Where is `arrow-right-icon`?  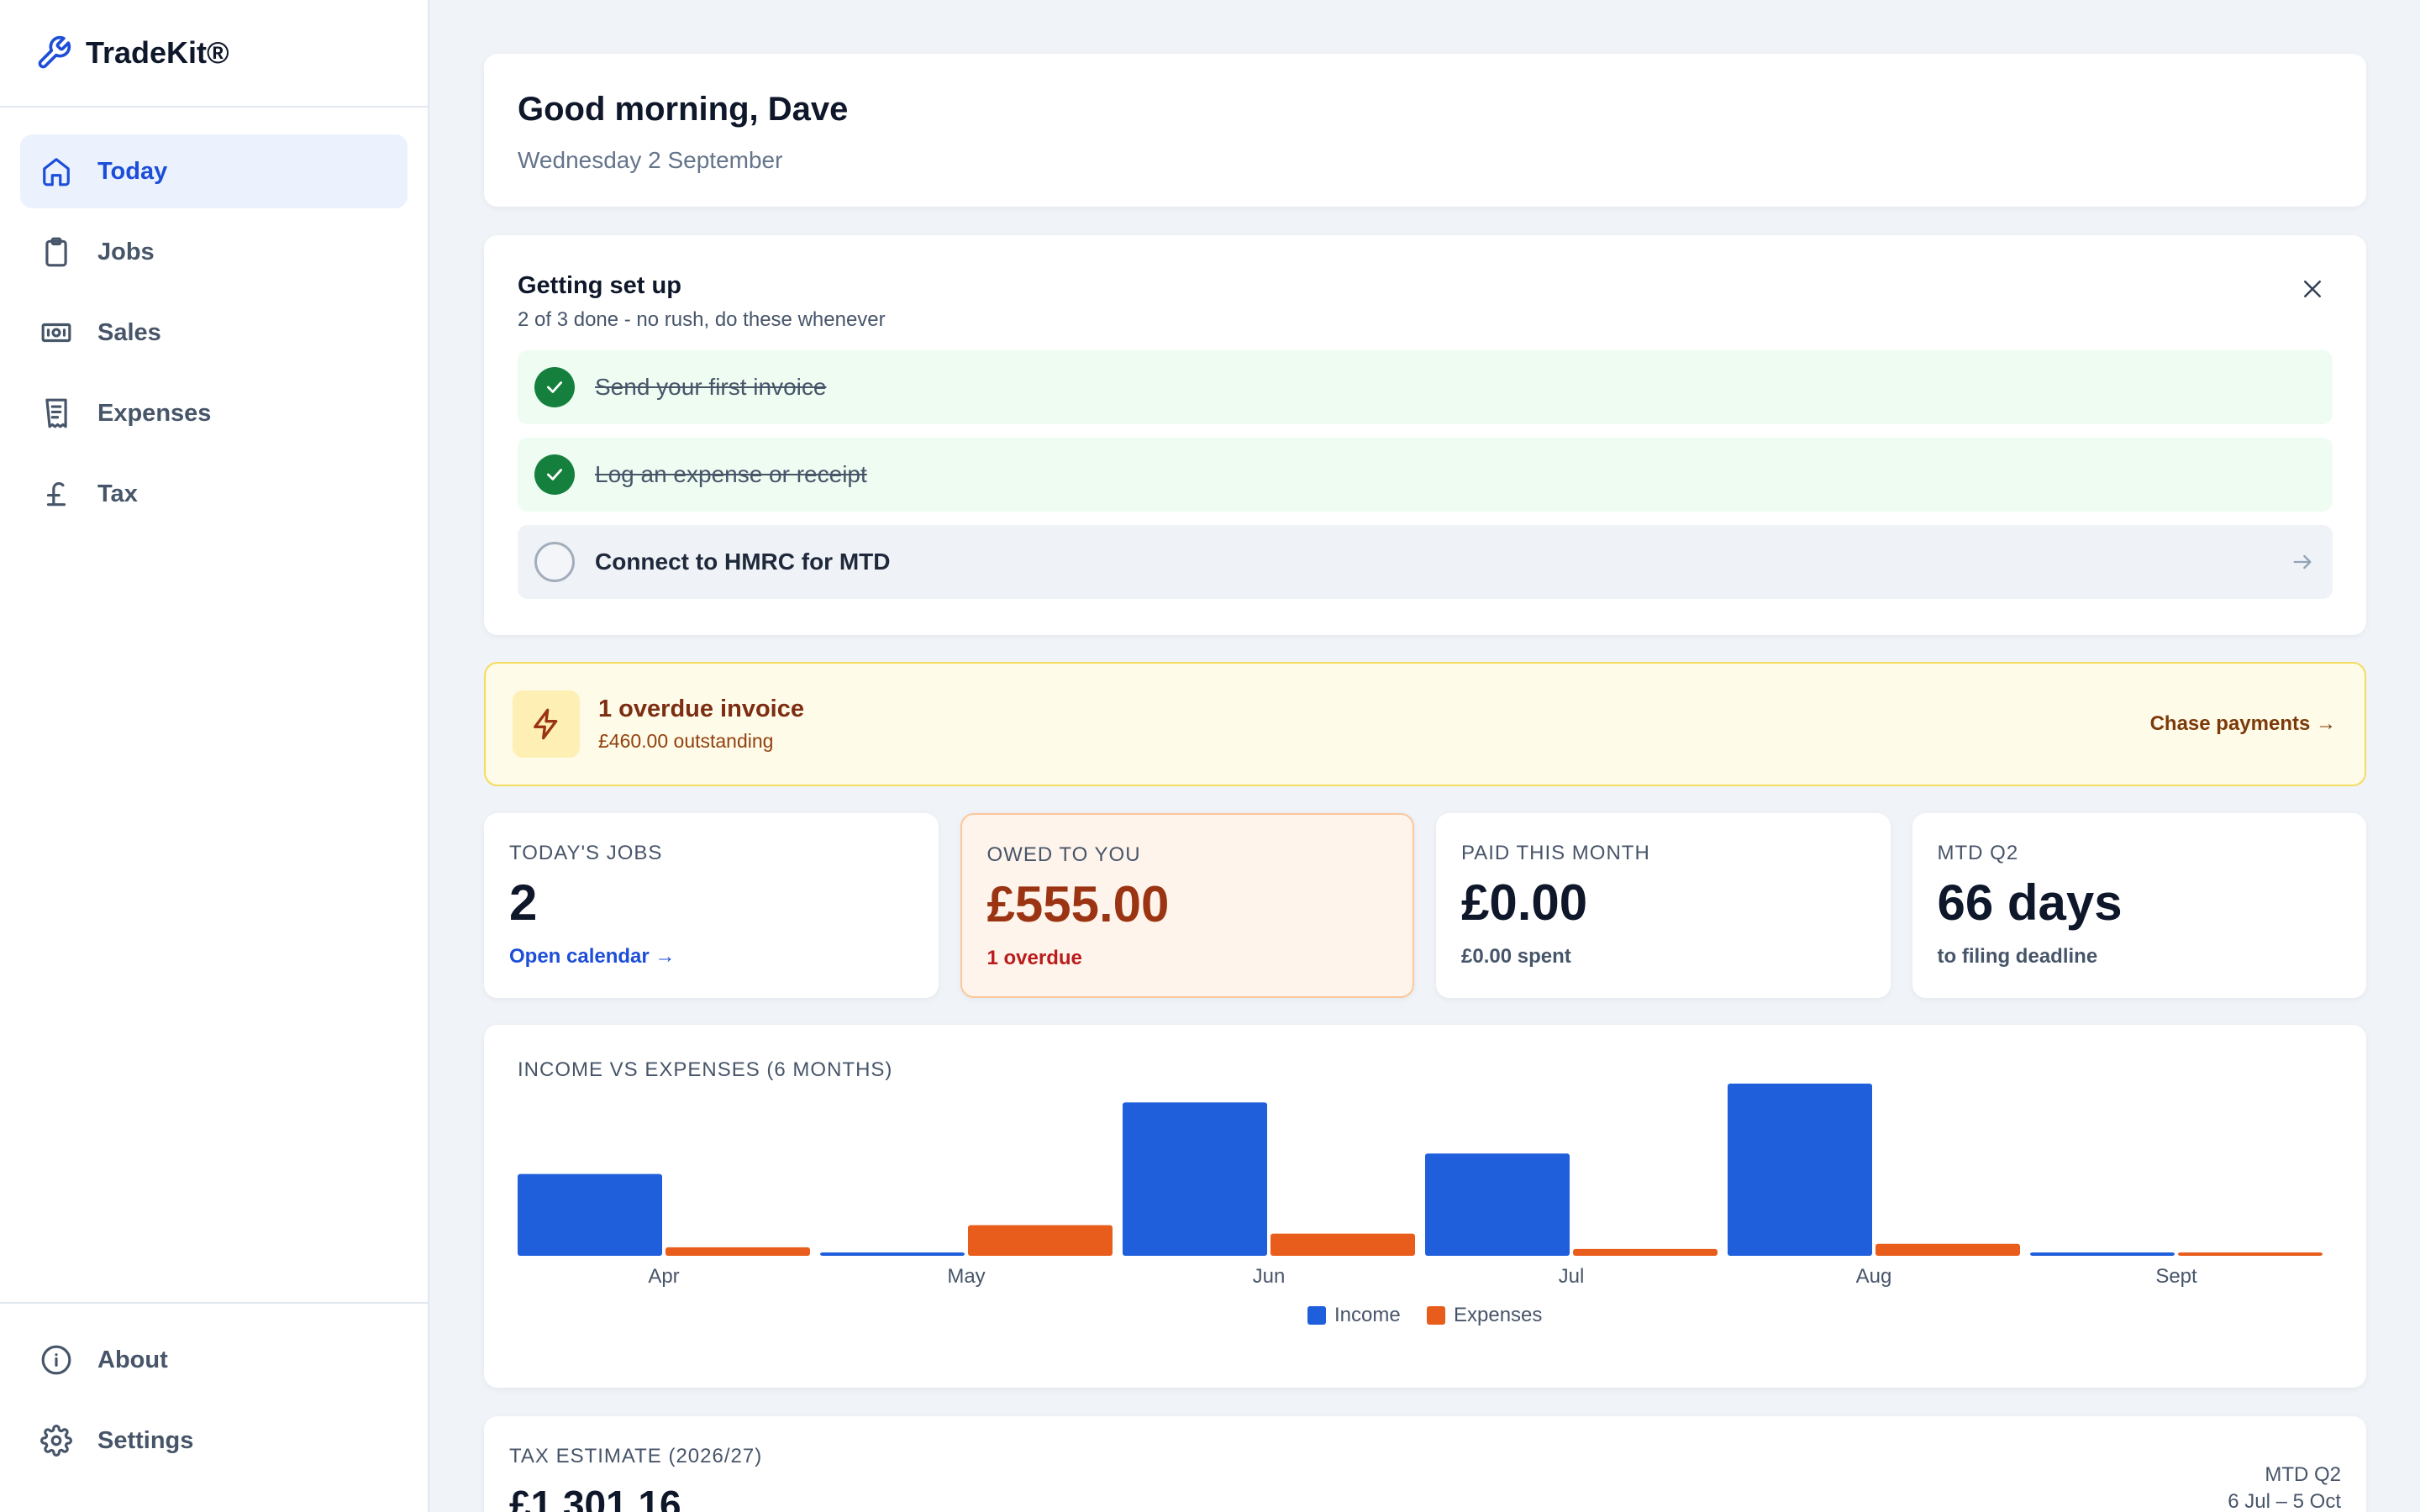
arrow-right-icon is located at coordinates (2302, 562).